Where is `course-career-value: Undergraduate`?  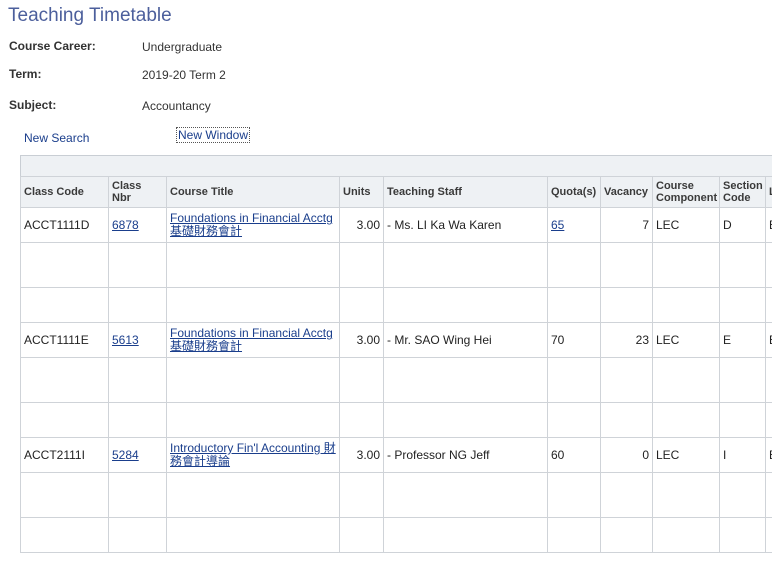
course-career-value: Undergraduate is located at coordinates (182, 47).